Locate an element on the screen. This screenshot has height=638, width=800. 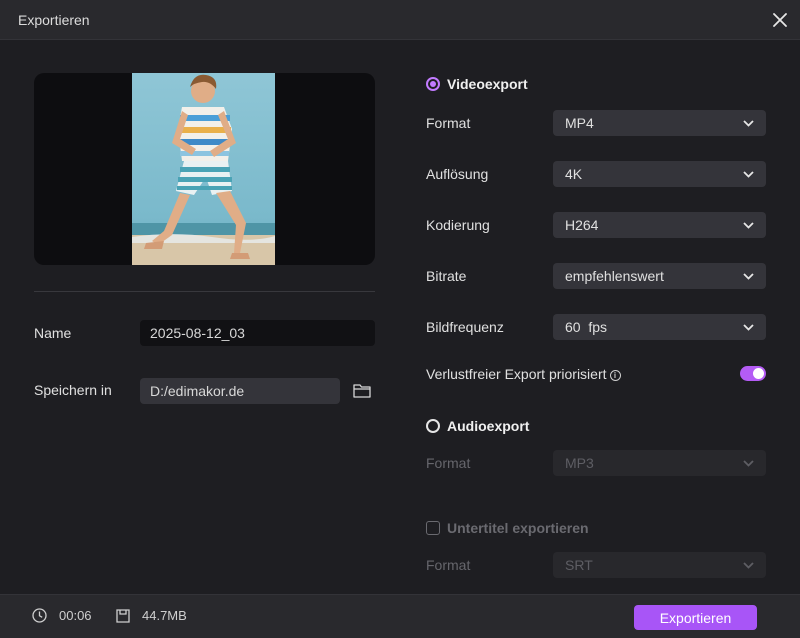
subtitle-format-select: SRT is located at coordinates (659, 565).